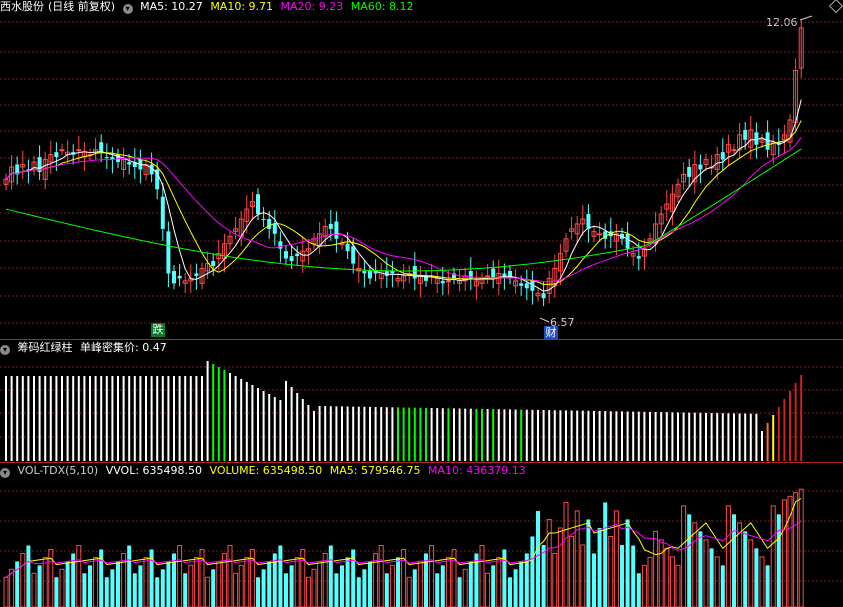  I want to click on low-pointer, so click(544, 320).